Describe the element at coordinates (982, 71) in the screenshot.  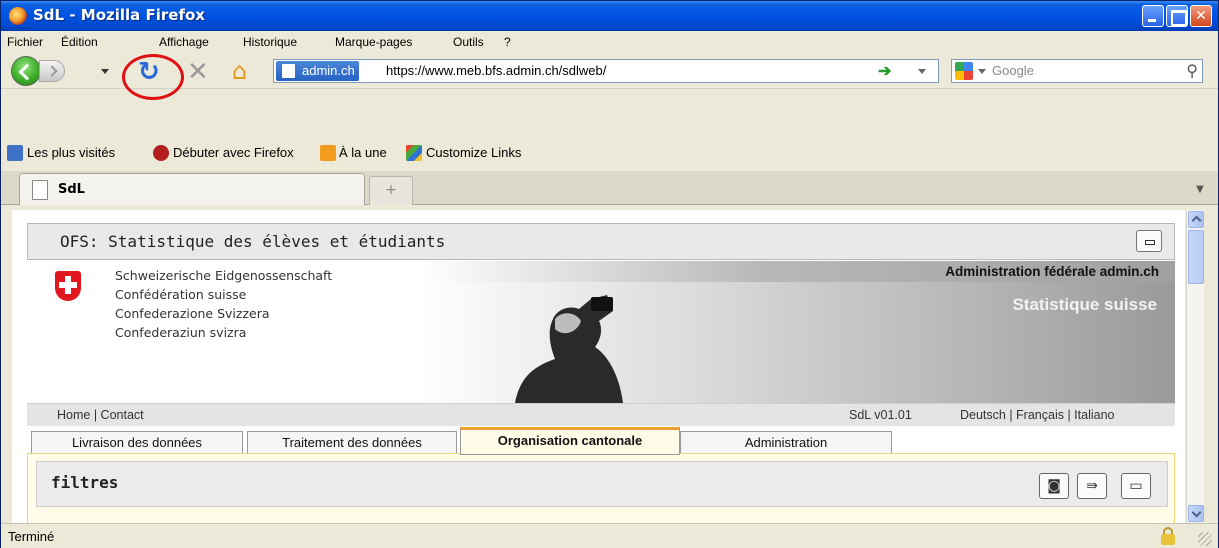
I see `search-engine-dropdown-icon` at that location.